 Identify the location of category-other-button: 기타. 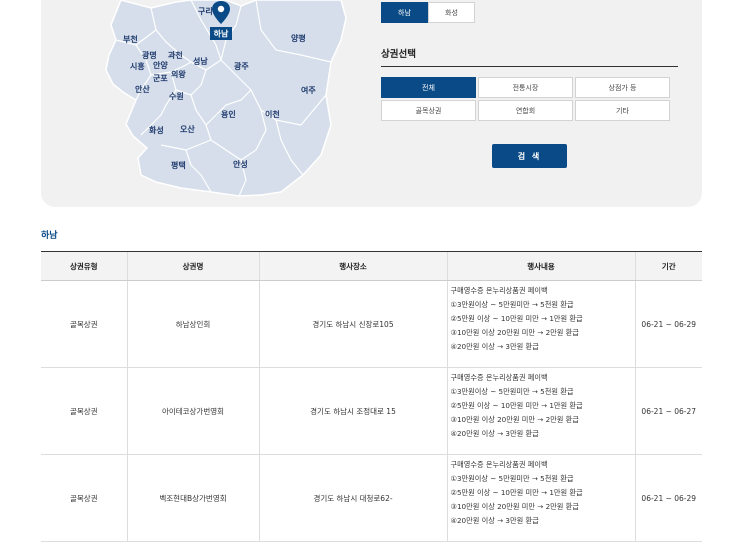
(622, 110).